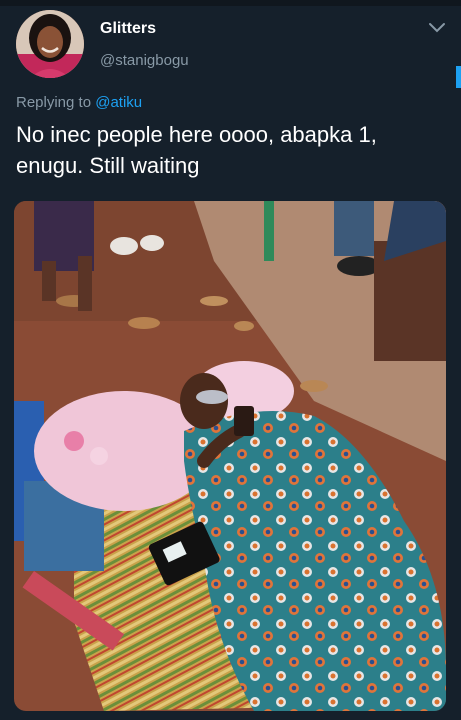 The image size is (461, 720). What do you see at coordinates (54, 102) in the screenshot?
I see `replying-to-label: Replying to` at bounding box center [54, 102].